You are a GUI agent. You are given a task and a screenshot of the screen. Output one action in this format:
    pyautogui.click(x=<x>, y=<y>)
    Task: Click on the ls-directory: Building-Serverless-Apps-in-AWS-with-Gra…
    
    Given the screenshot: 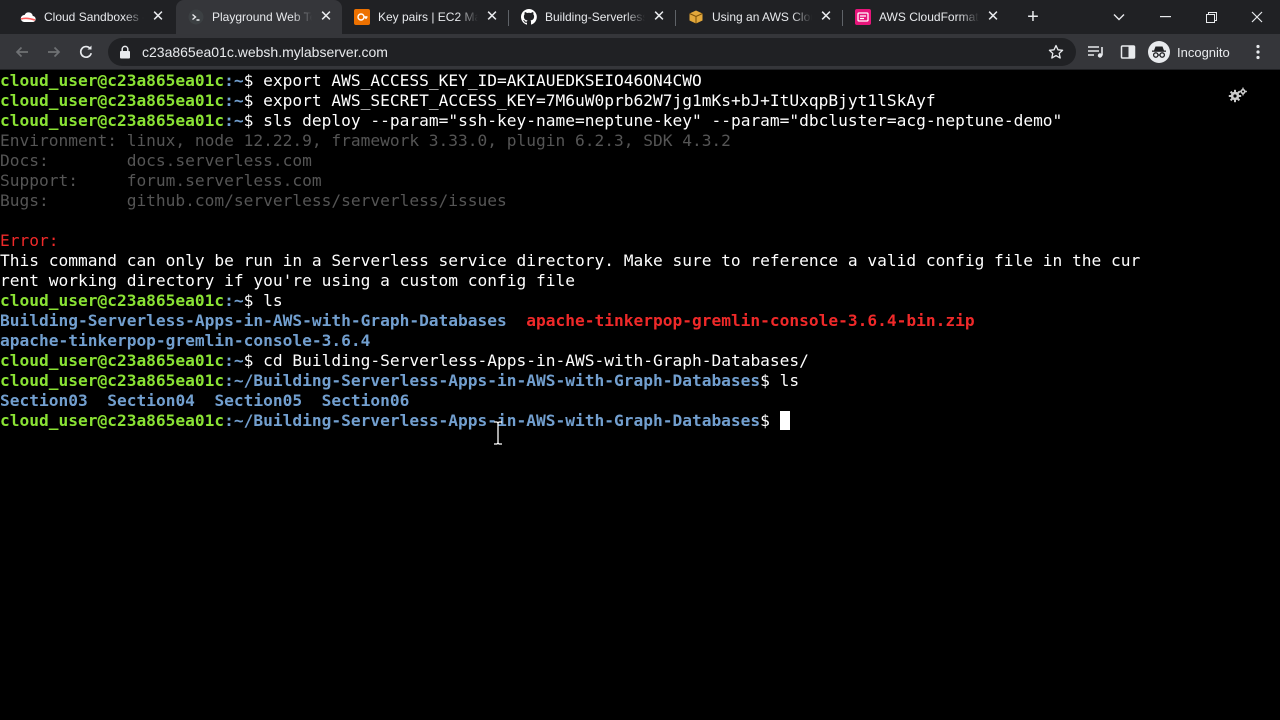 What is the action you would take?
    pyautogui.click(x=253, y=320)
    